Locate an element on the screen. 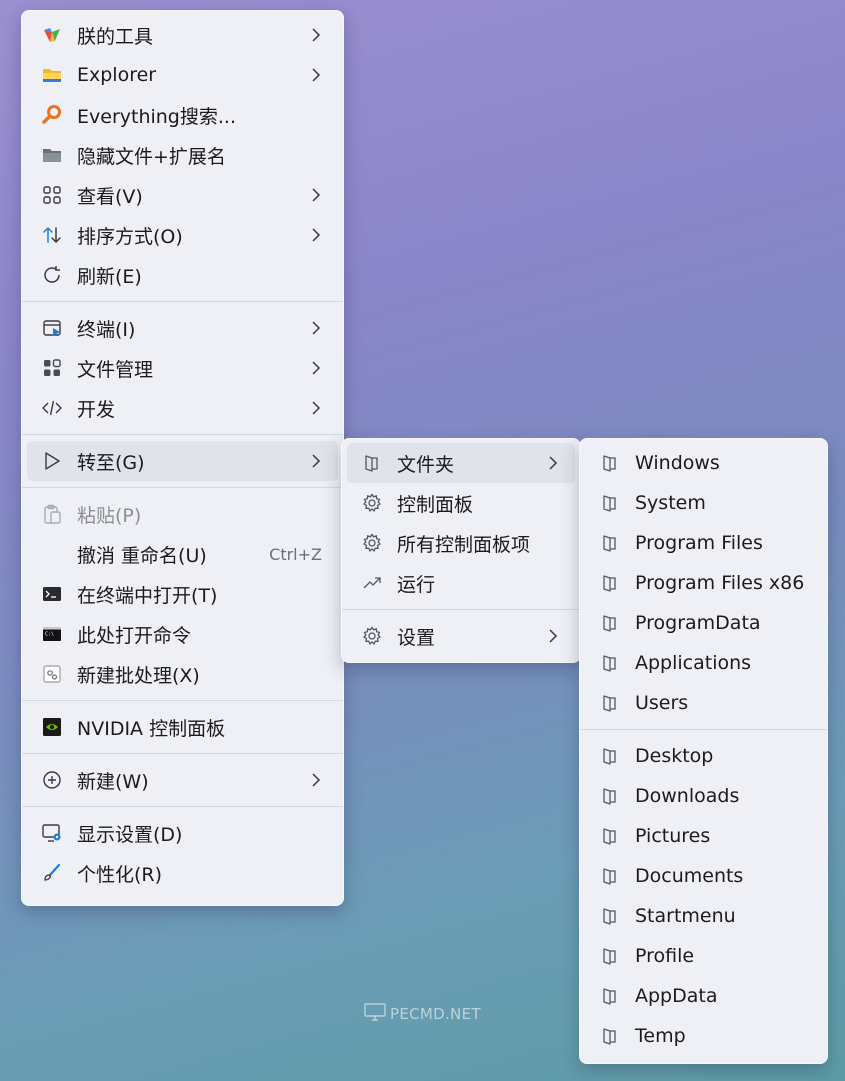 The width and height of the screenshot is (845, 1081). menu-item-refresh: 刷新(E) is located at coordinates (182, 275).